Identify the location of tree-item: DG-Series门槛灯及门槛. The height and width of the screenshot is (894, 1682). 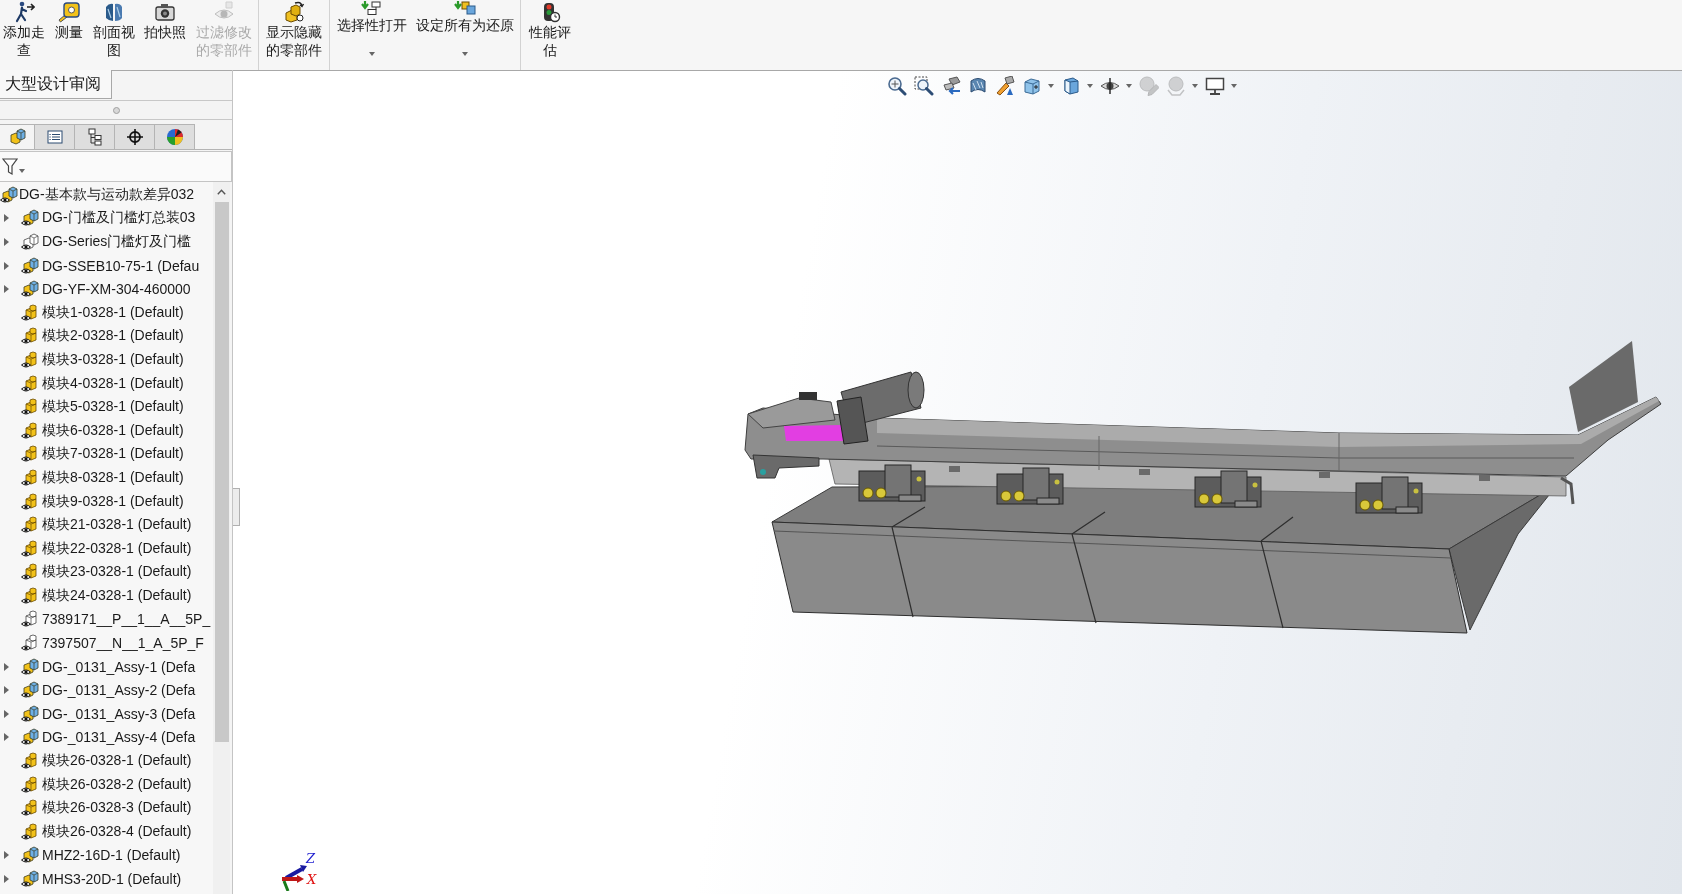
(117, 242).